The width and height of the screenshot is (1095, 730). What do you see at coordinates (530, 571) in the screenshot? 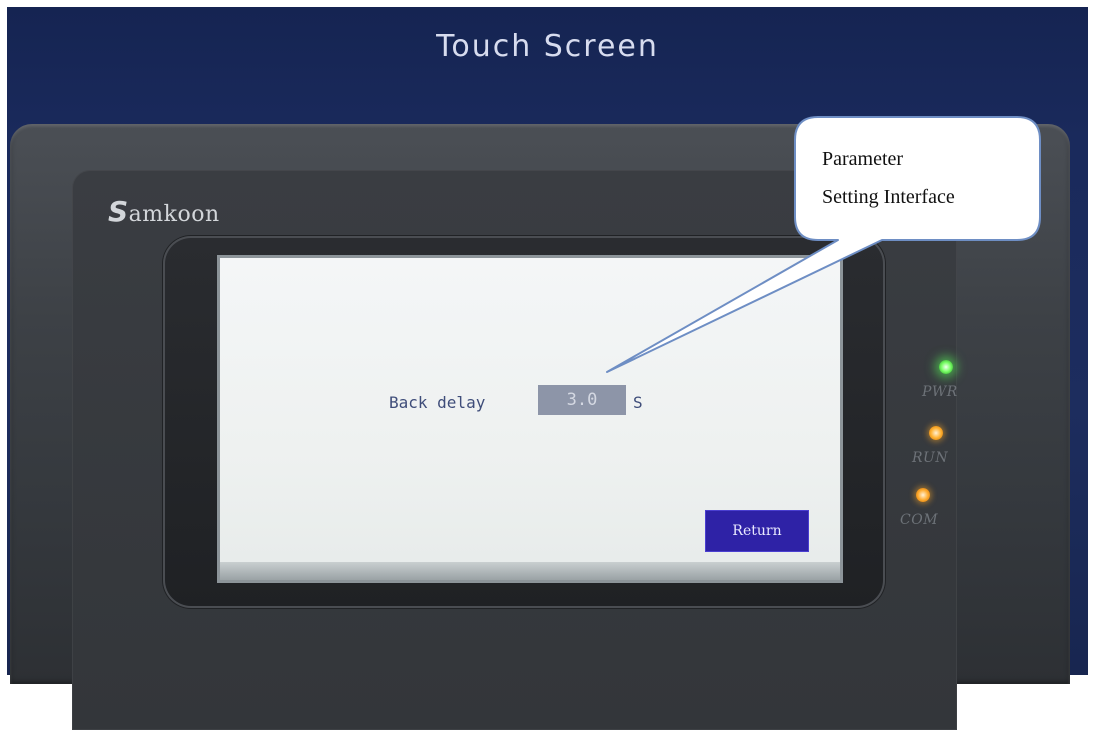
I see `screen-bottom-edge` at bounding box center [530, 571].